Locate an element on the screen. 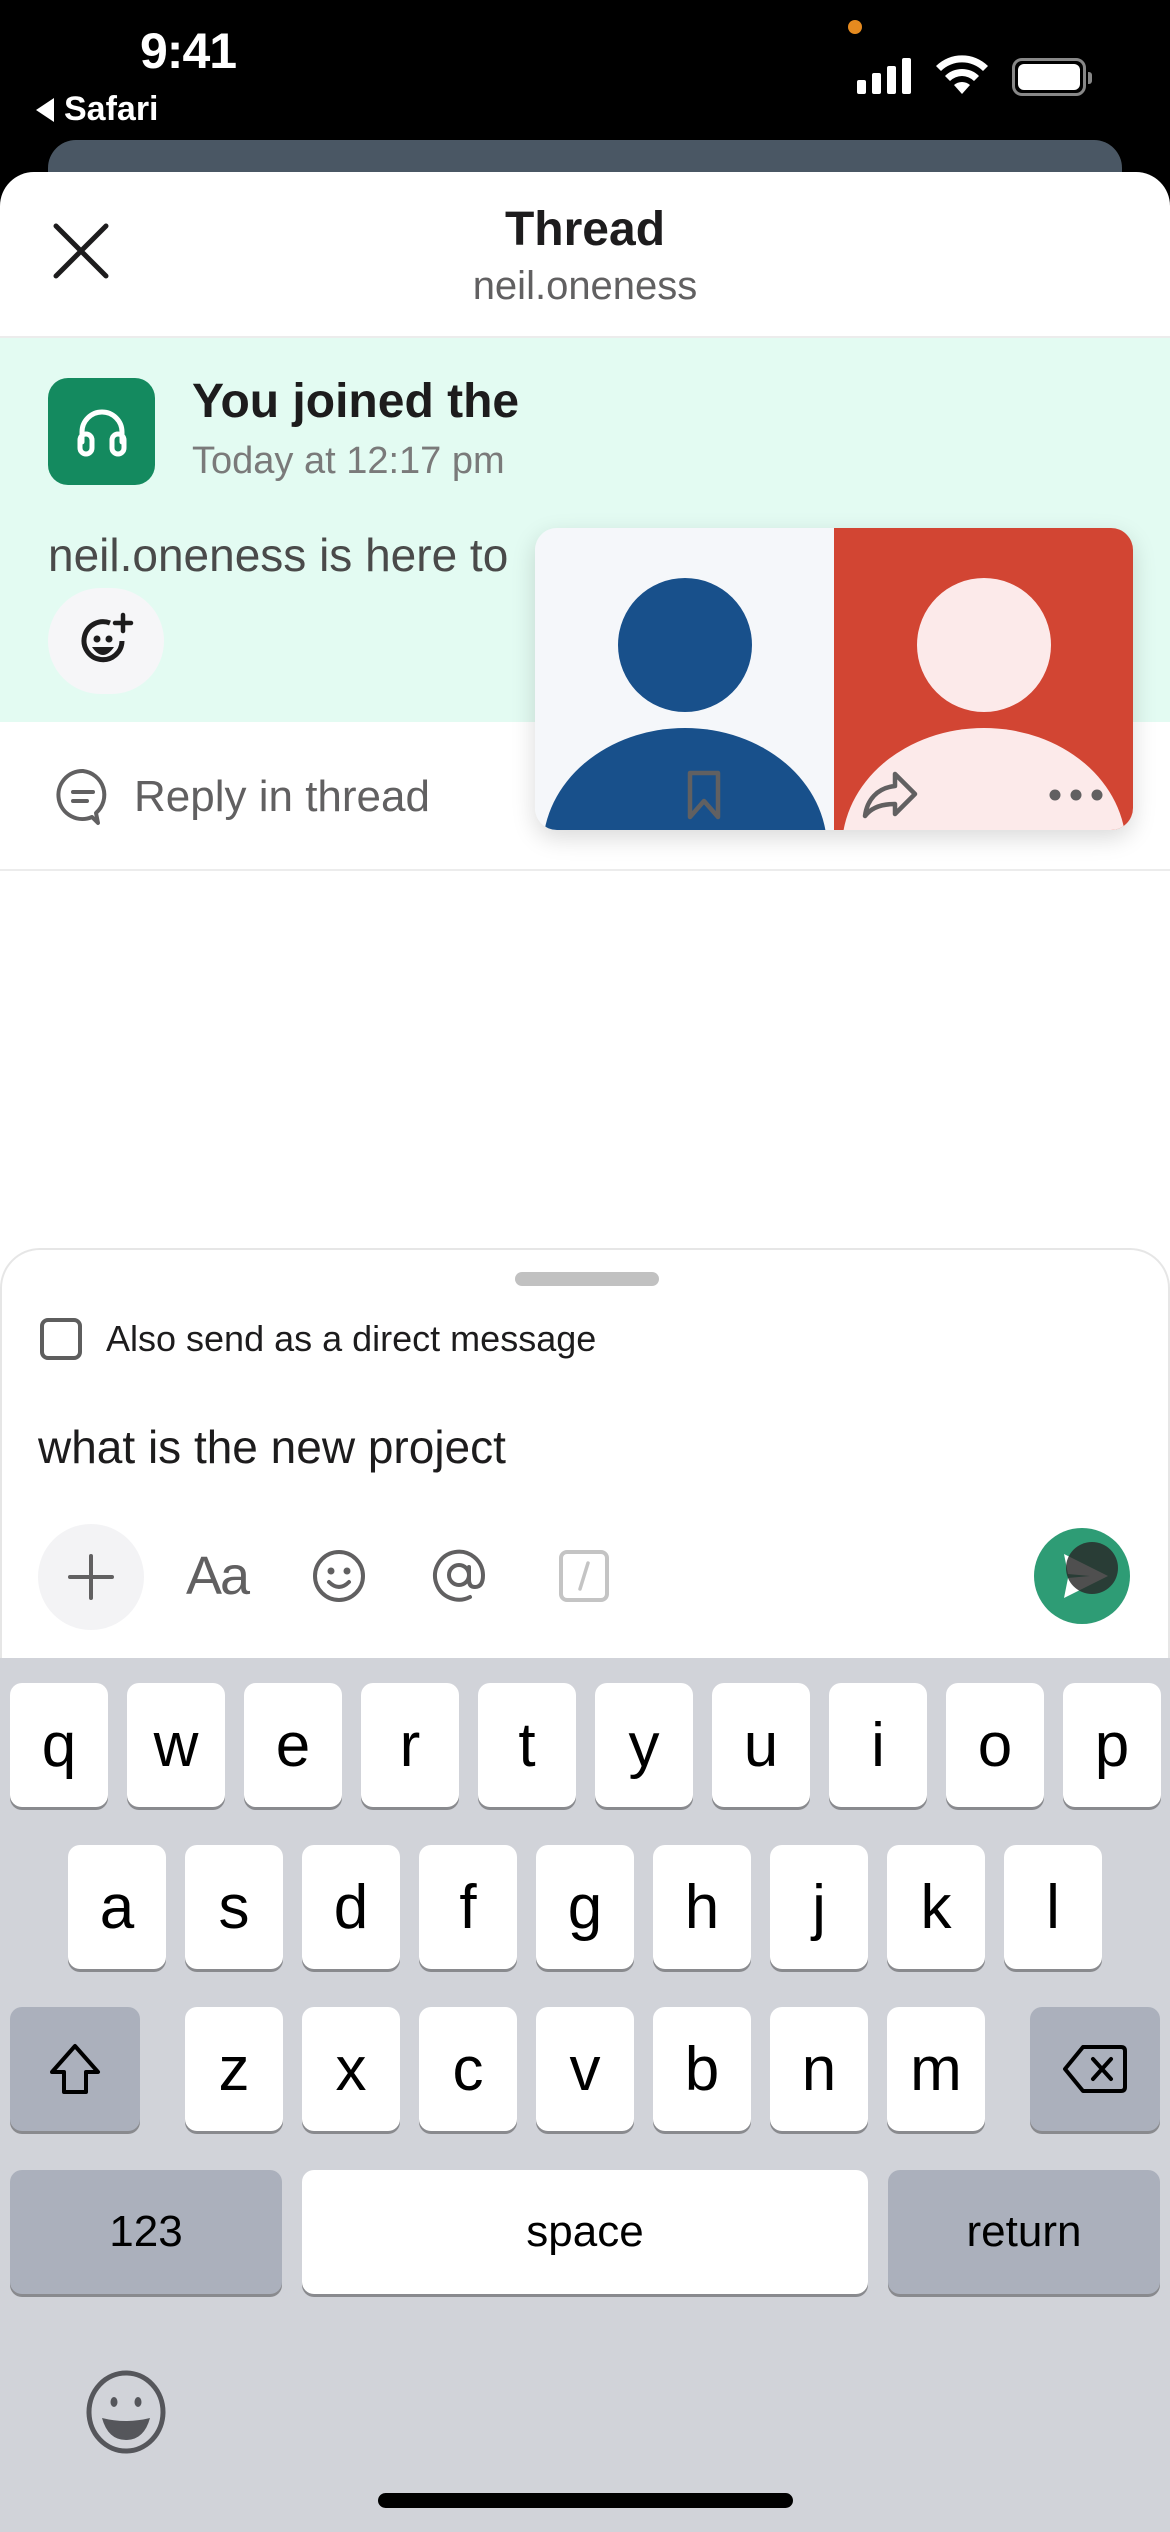 This screenshot has height=2532, width=1170. avatar is located at coordinates (101, 431).